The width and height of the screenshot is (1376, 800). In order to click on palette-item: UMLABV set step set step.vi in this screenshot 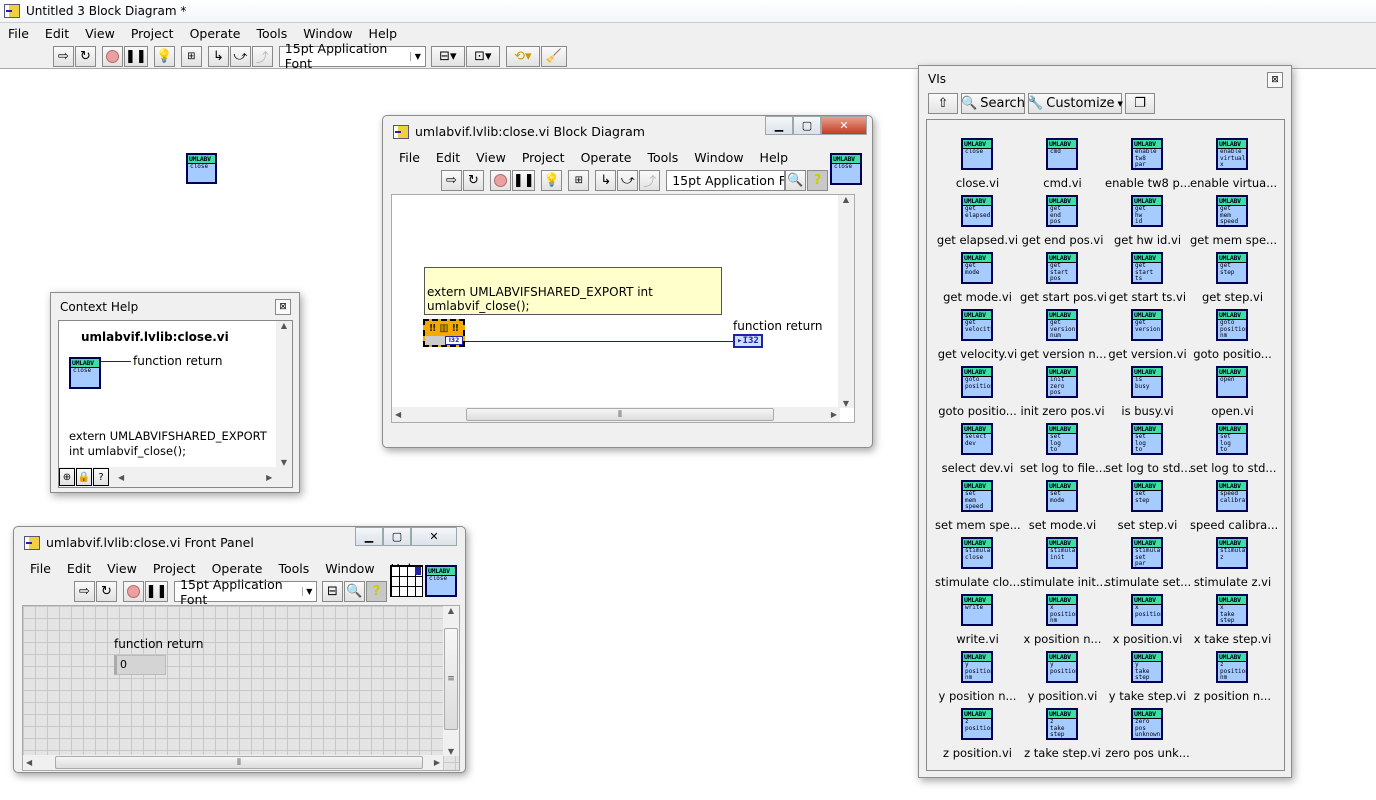, I will do `click(1147, 508)`.